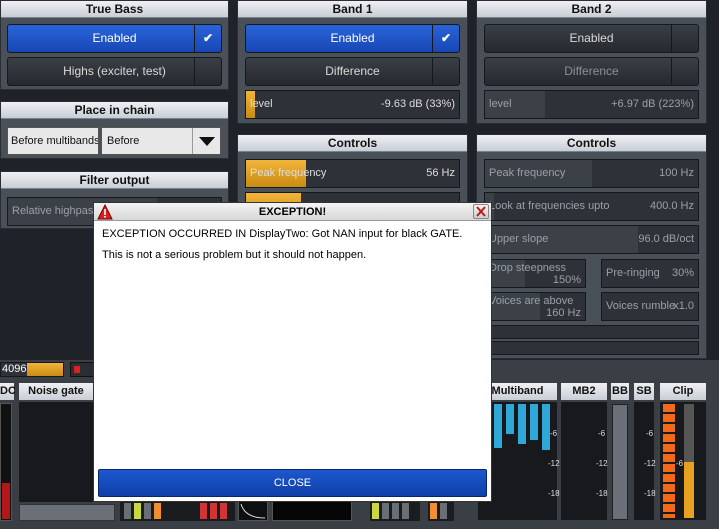 This screenshot has width=719, height=529. I want to click on true-bass-enabled-label: Enabled, so click(114, 38).